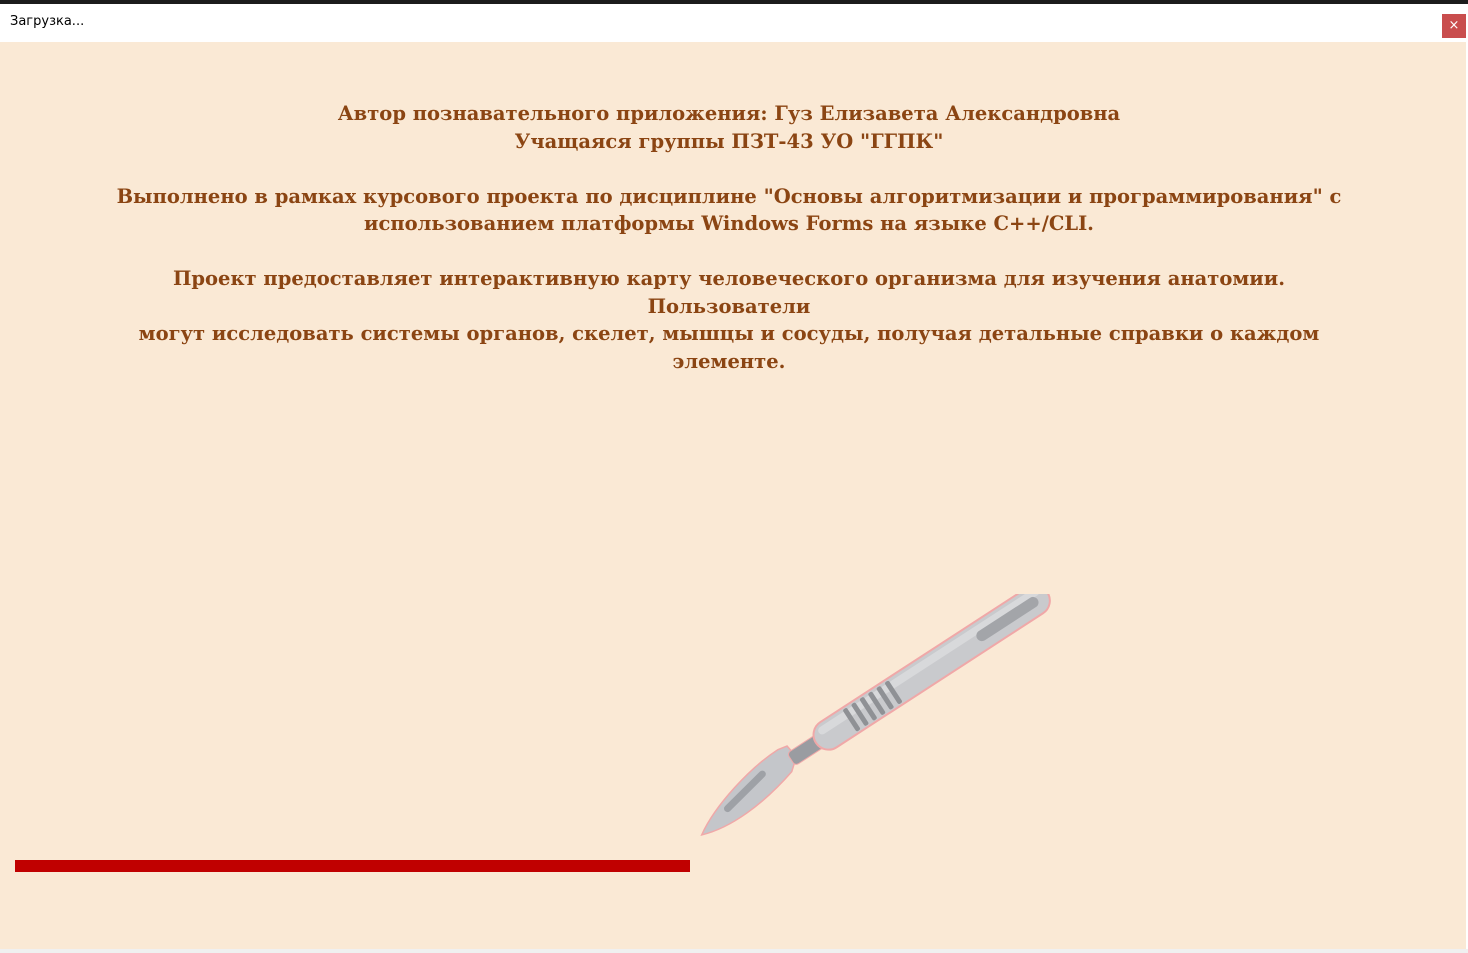  What do you see at coordinates (729, 141) in the screenshot?
I see `group-line: Учащаяся группы ПЗТ-43 УО "ГГПК"` at bounding box center [729, 141].